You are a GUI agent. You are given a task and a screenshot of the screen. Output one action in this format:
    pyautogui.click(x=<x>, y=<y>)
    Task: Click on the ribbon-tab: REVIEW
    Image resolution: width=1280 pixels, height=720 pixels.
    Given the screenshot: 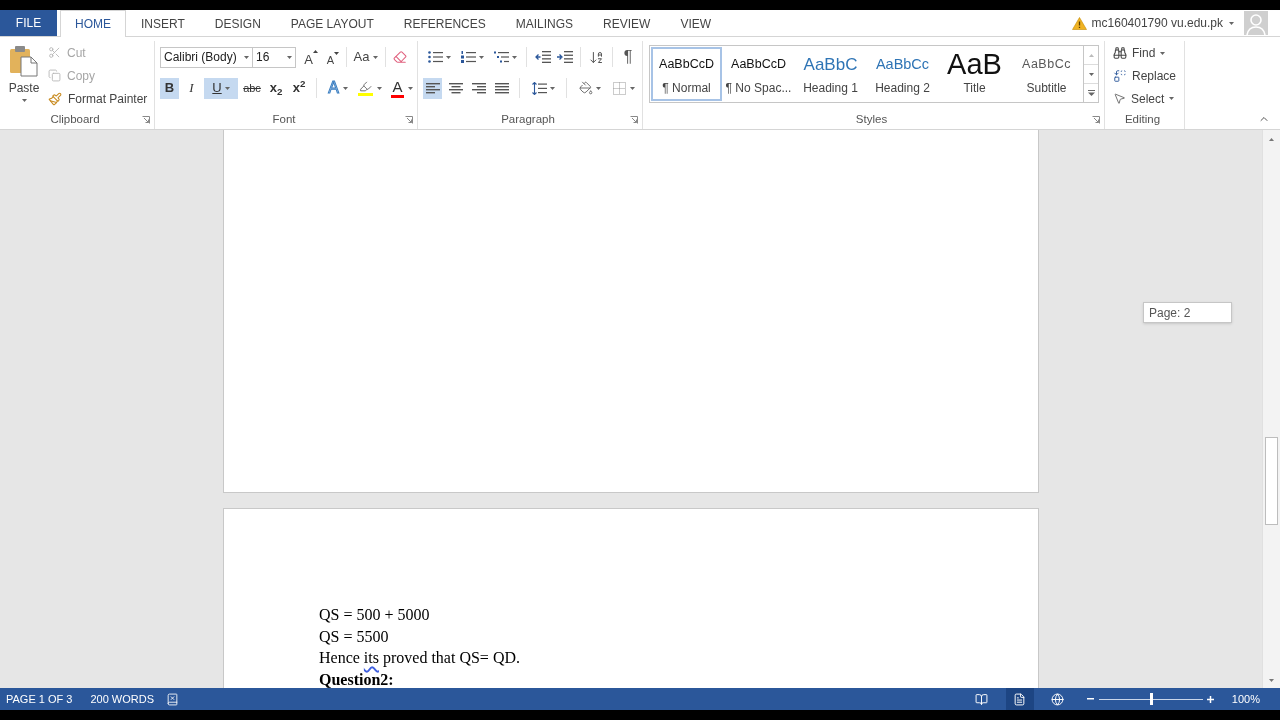 What is the action you would take?
    pyautogui.click(x=627, y=23)
    